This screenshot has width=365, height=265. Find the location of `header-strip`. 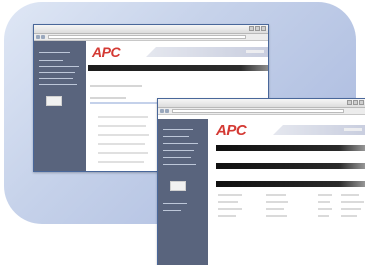

header-strip is located at coordinates (178, 68).